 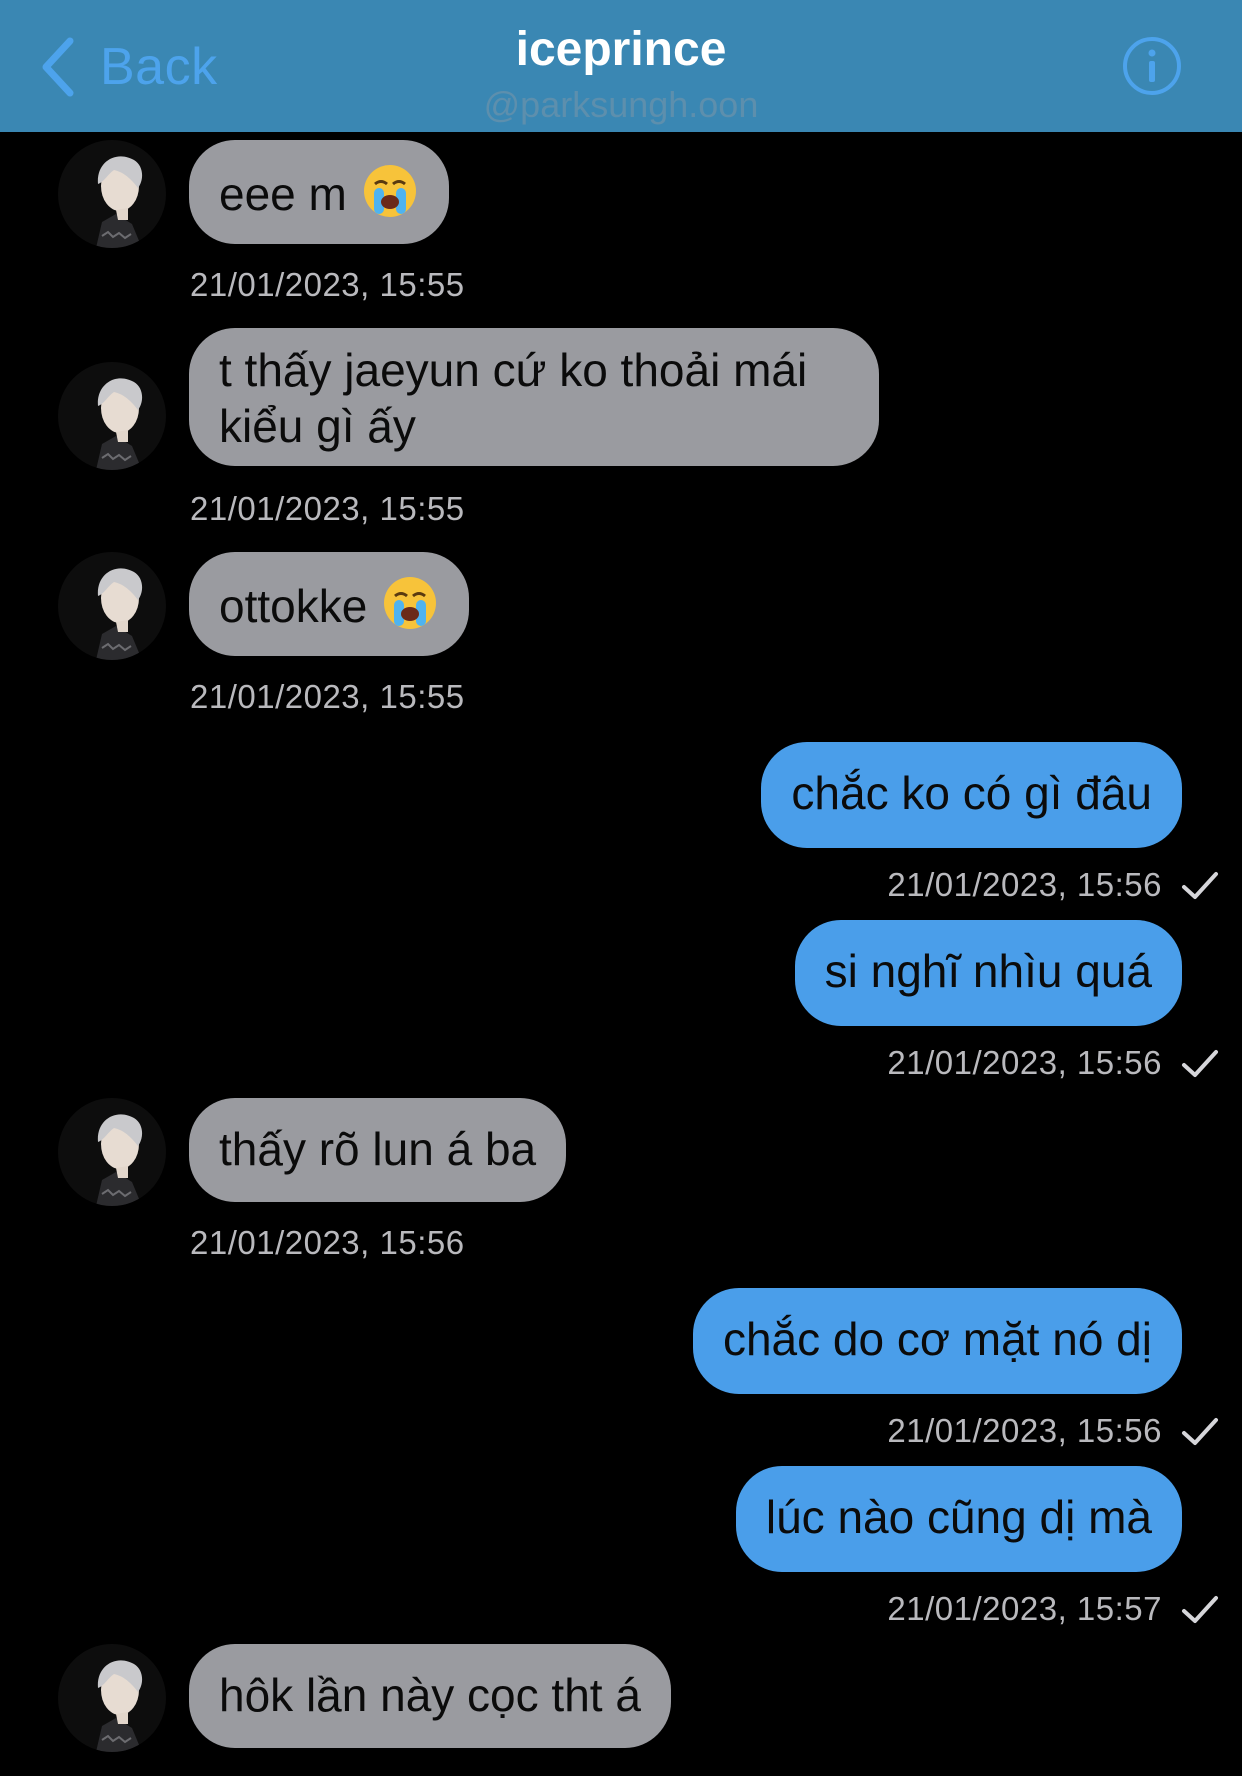 I want to click on message-bubble: eee m, so click(x=319, y=192).